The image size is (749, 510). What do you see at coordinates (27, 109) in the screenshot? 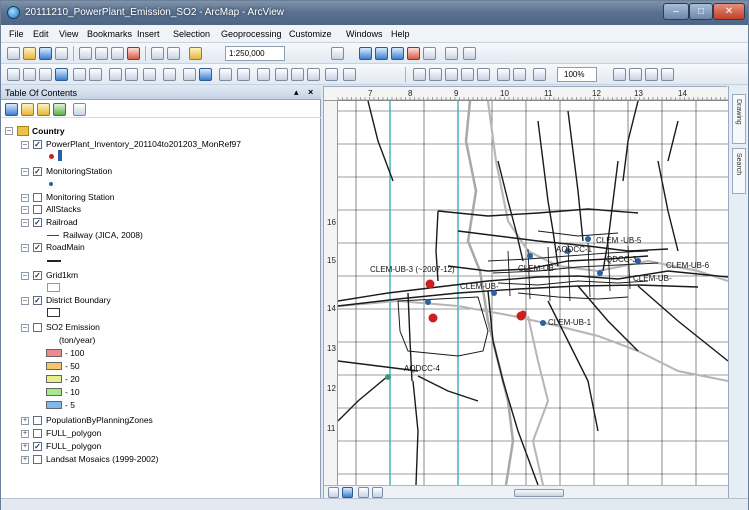
I see `list-by-source-icon` at bounding box center [27, 109].